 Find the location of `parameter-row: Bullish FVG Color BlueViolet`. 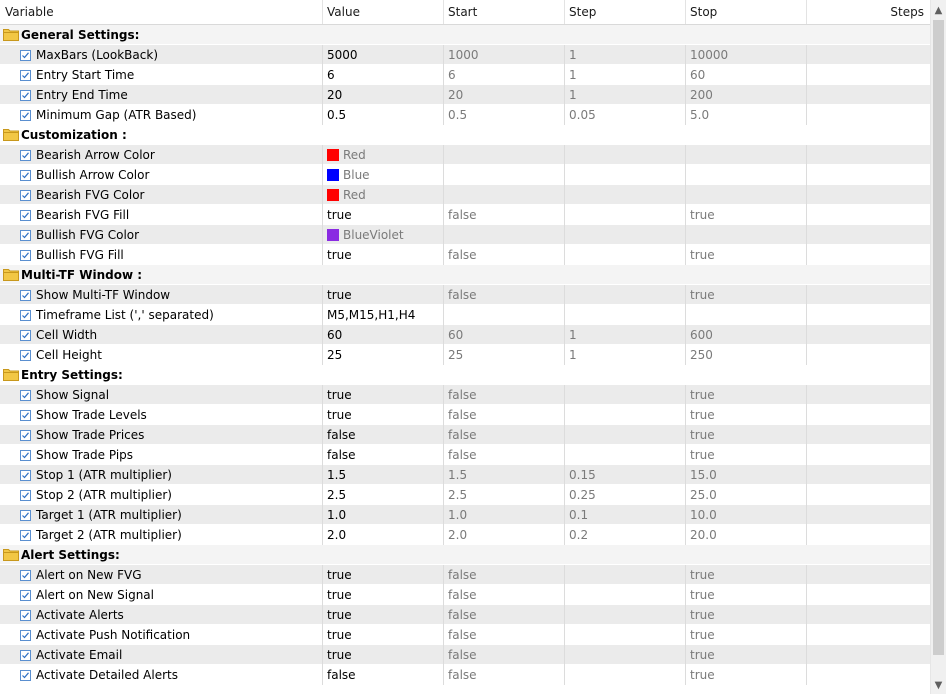

parameter-row: Bullish FVG Color BlueViolet is located at coordinates (465, 235).